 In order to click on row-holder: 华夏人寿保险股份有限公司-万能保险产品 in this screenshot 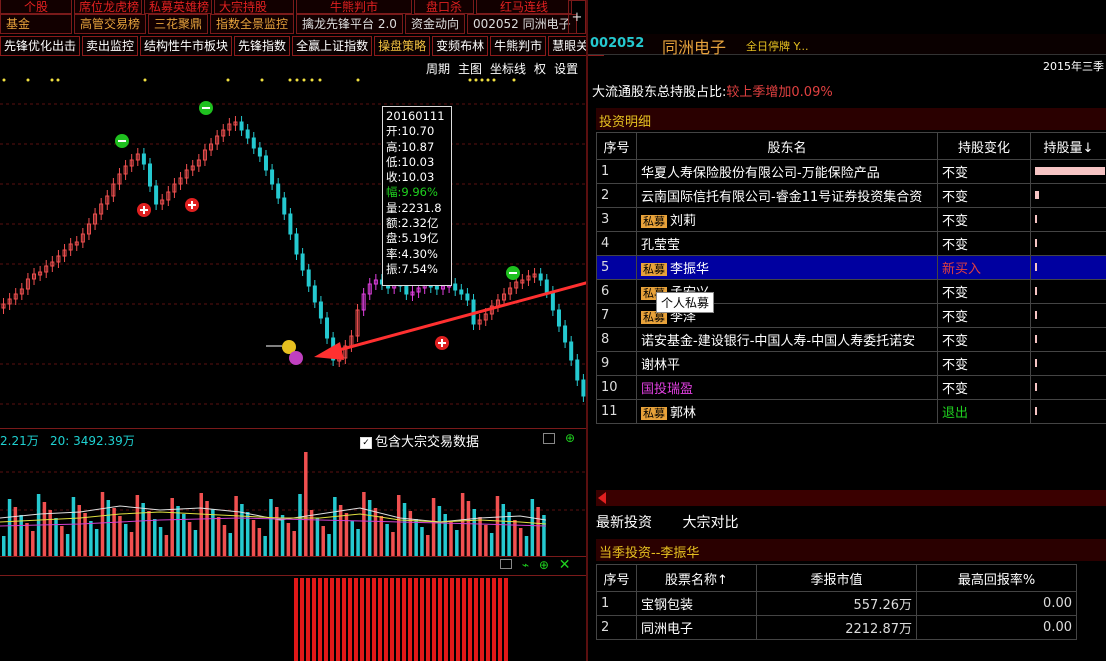, I will do `click(787, 171)`.